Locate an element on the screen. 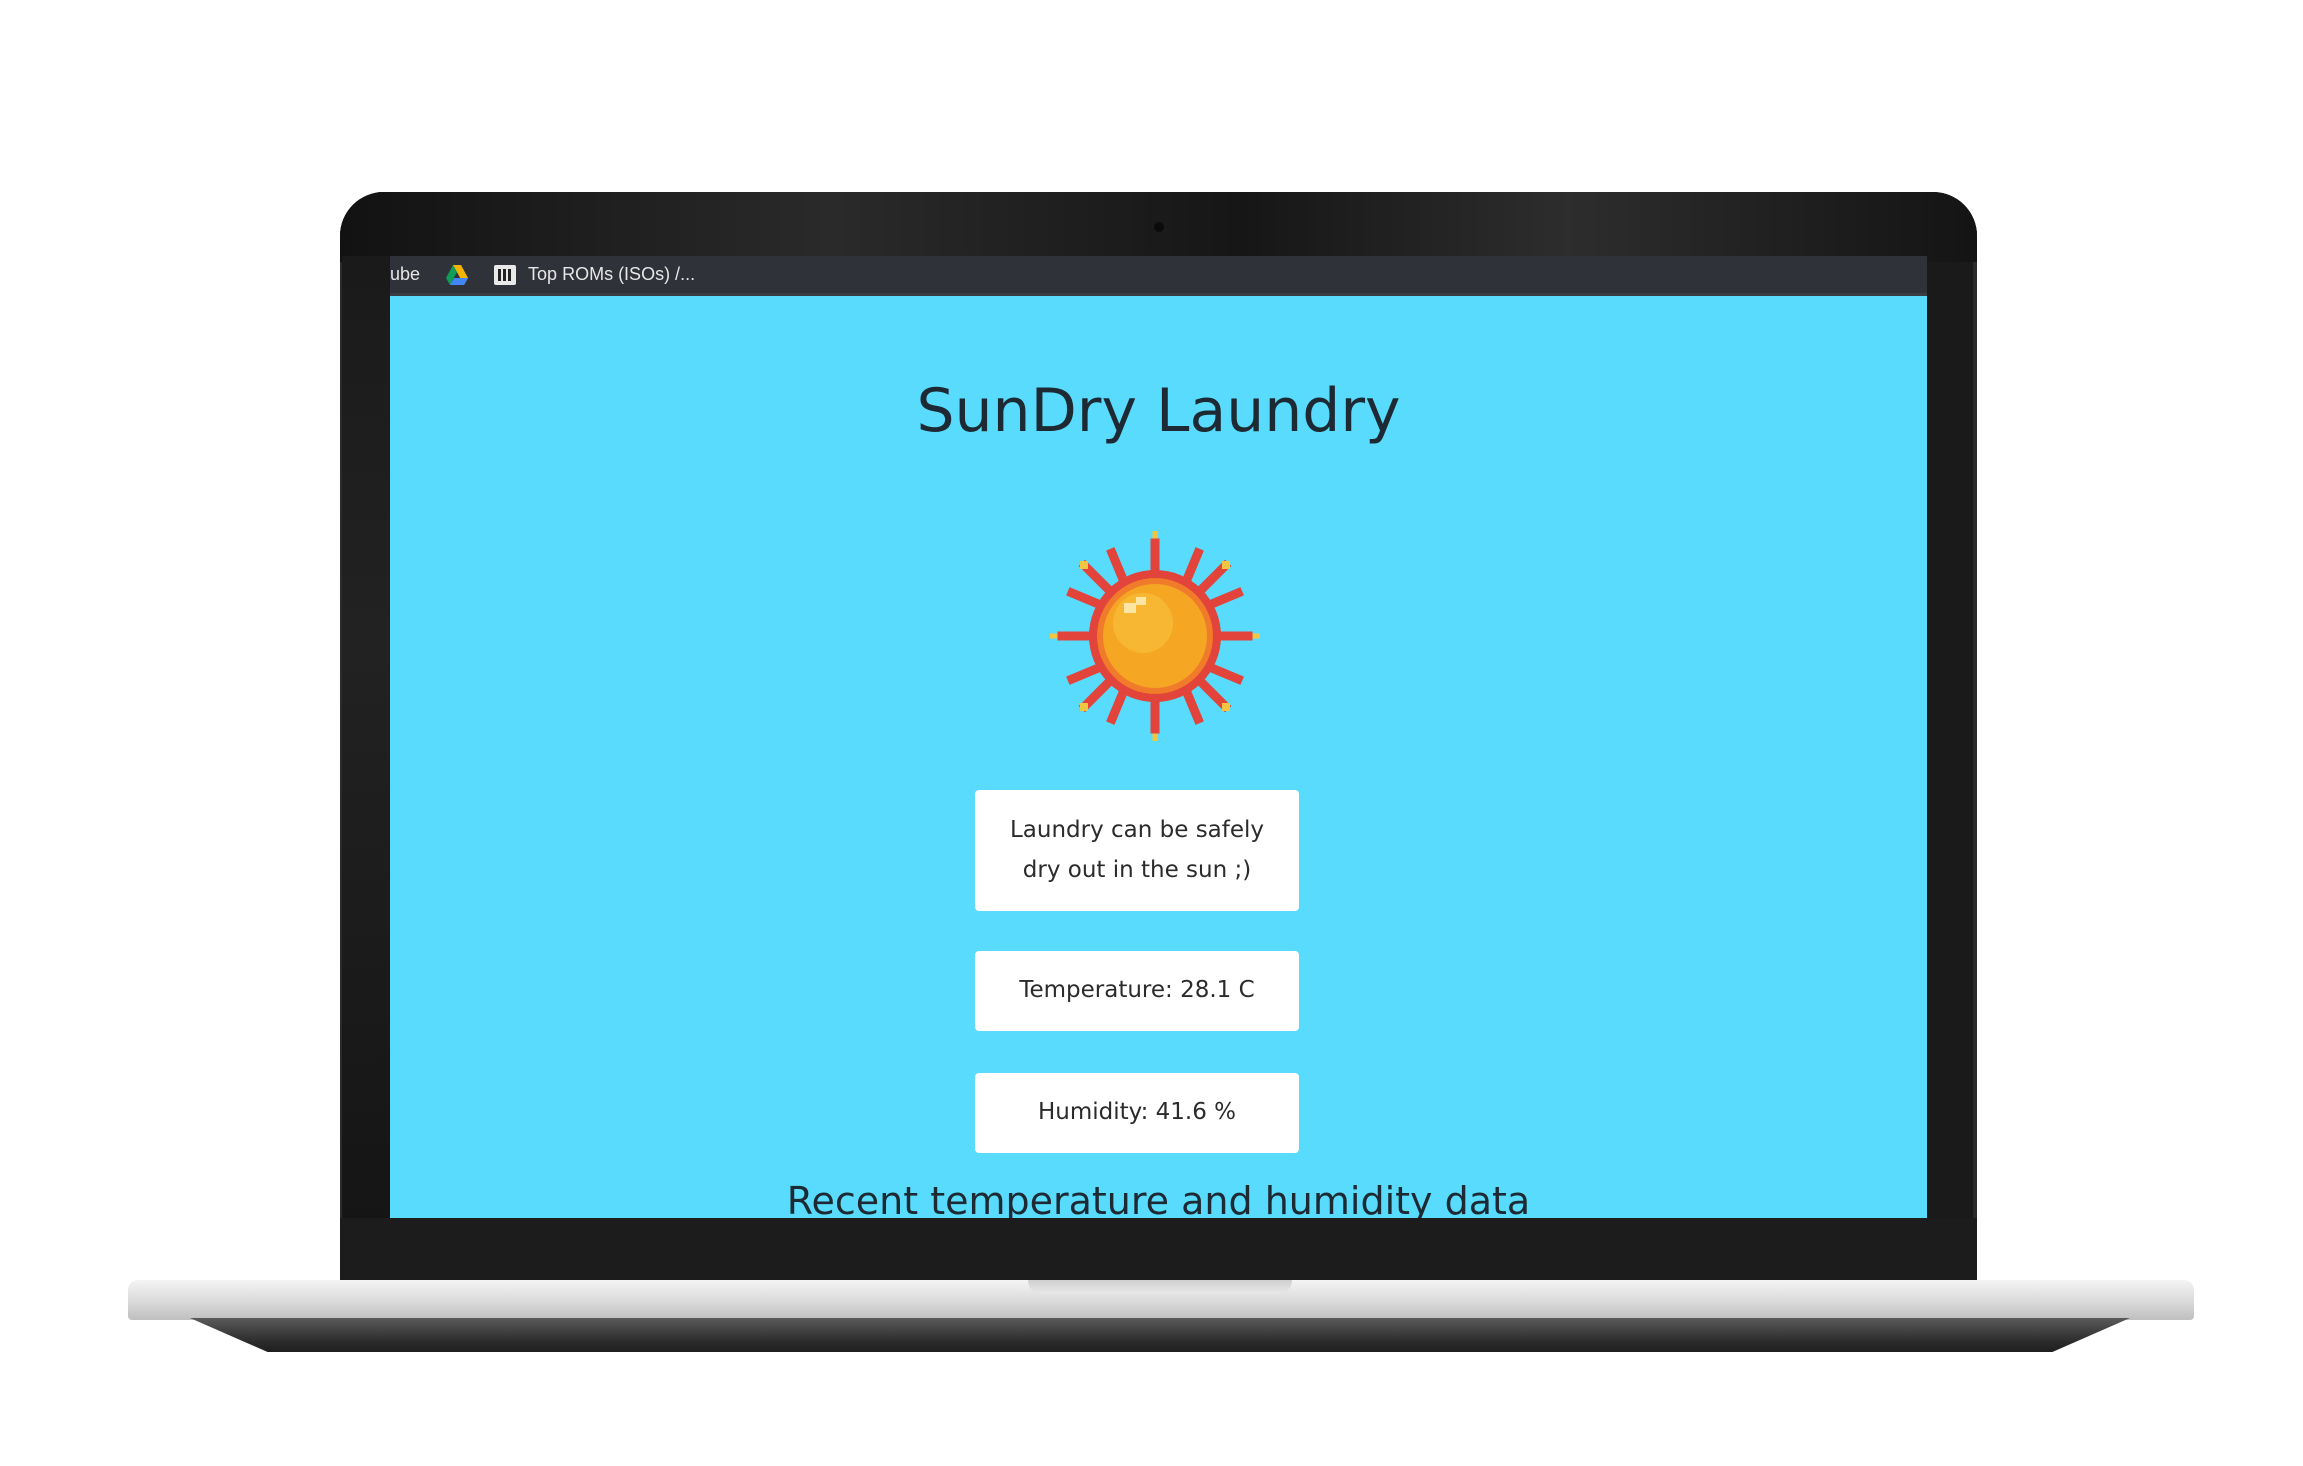 The width and height of the screenshot is (2303, 1466). laptop-base-underside is located at coordinates (1160, 1335).